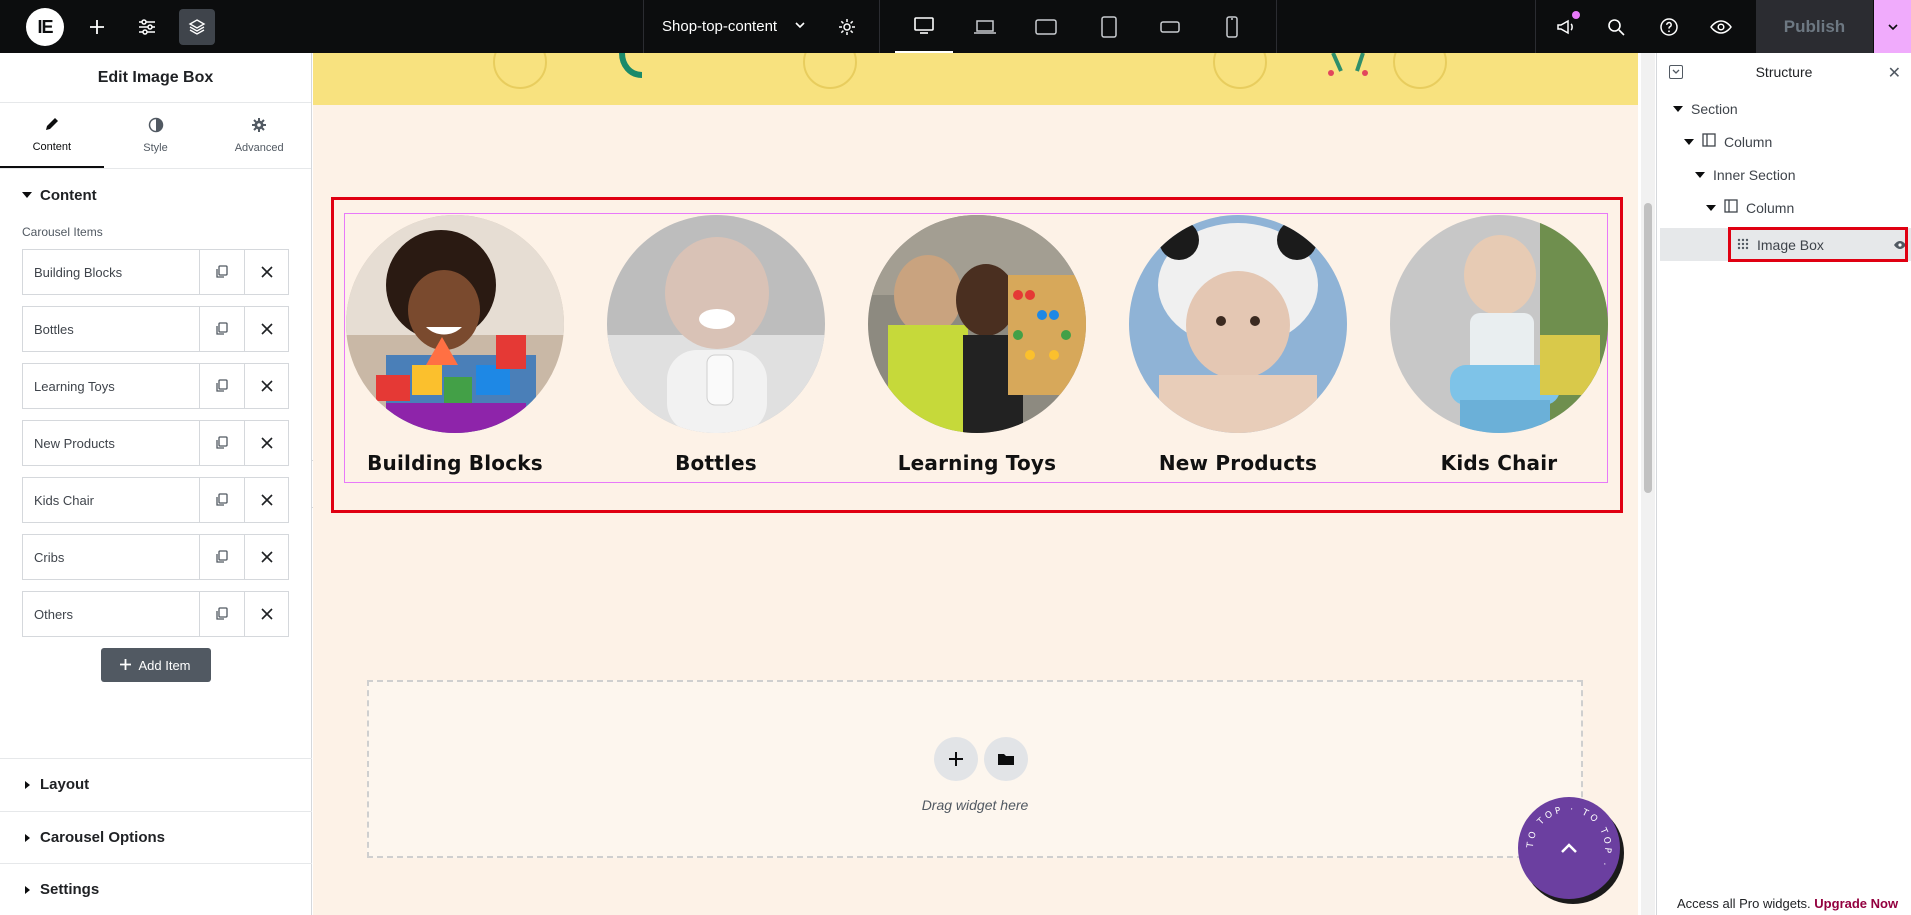 This screenshot has width=1911, height=915. Describe the element at coordinates (1616, 26) in the screenshot. I see `search-icon` at that location.